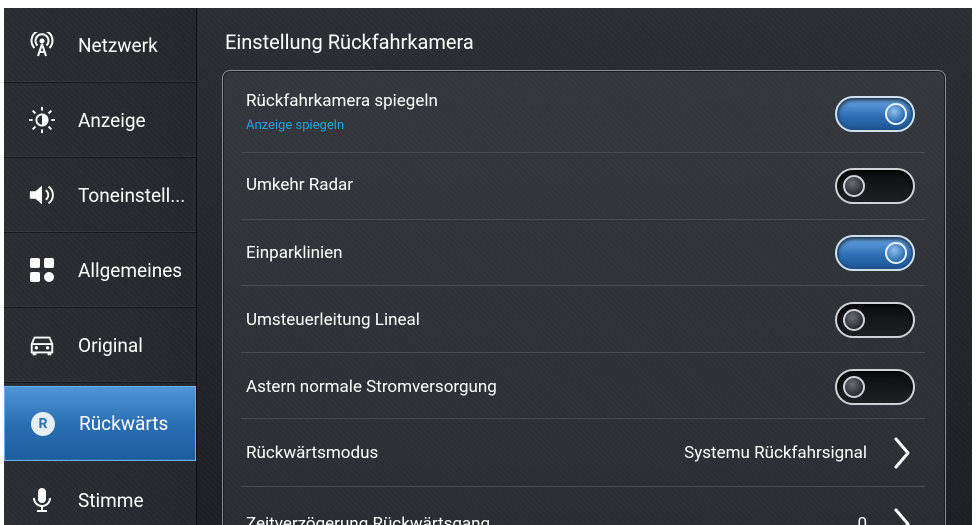  Describe the element at coordinates (294, 253) in the screenshot. I see `setting-title: Einparklinien` at that location.